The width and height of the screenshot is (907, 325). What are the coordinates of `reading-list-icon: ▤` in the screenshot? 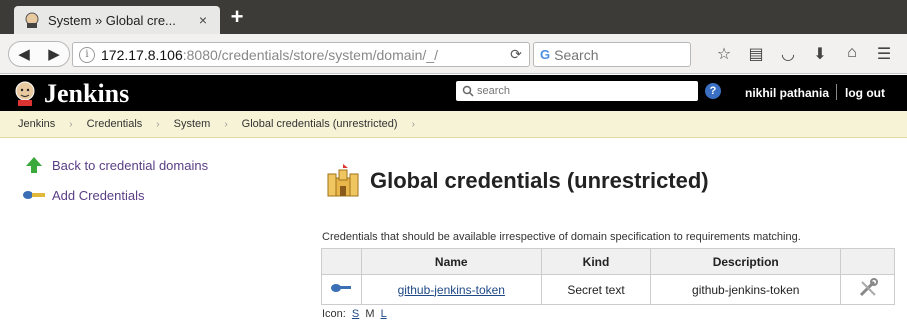 It's located at (756, 54).